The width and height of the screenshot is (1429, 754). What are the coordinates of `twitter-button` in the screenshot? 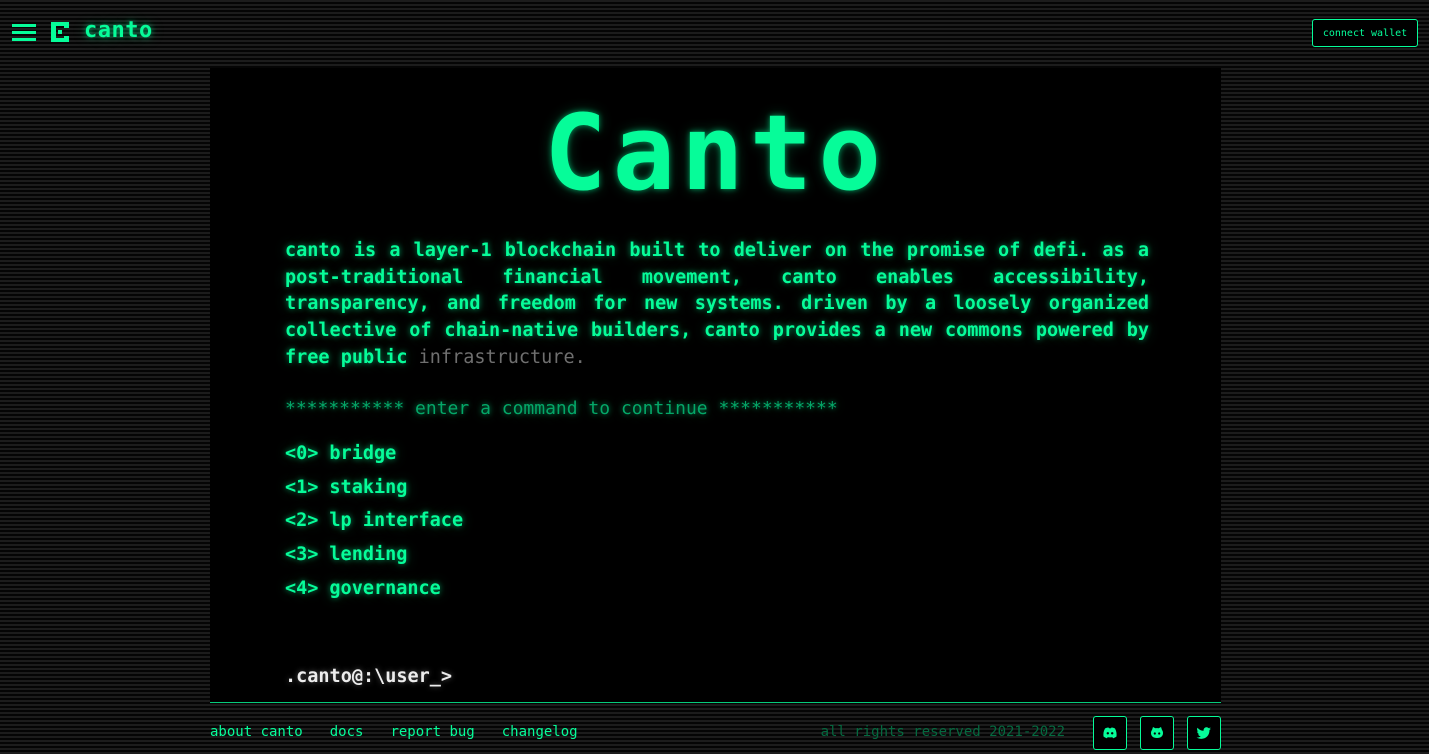 It's located at (1204, 733).